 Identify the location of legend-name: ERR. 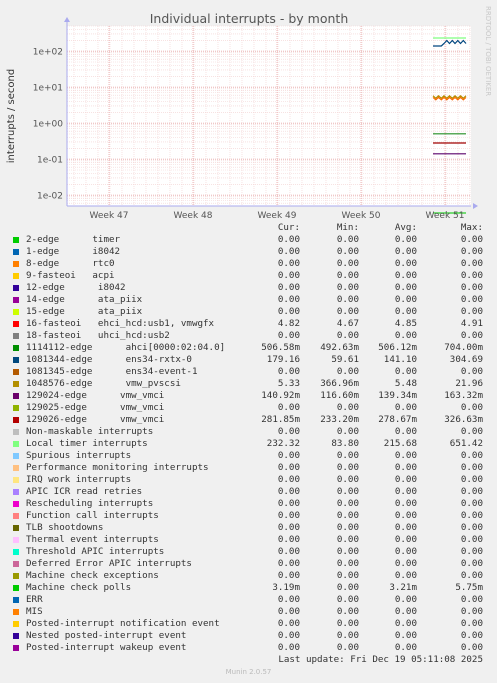
(34, 599).